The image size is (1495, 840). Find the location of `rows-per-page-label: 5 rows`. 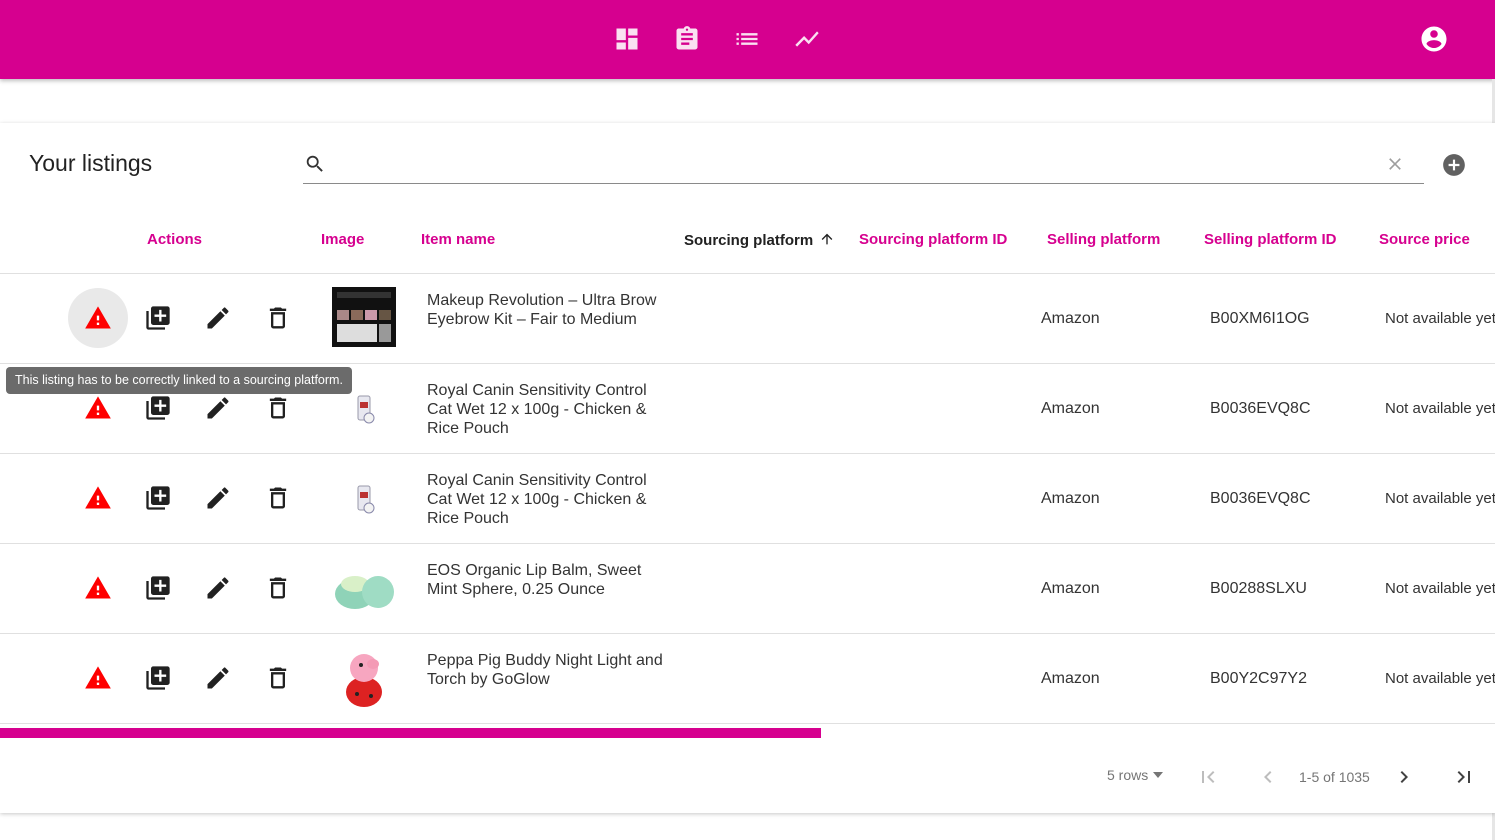

rows-per-page-label: 5 rows is located at coordinates (1128, 775).